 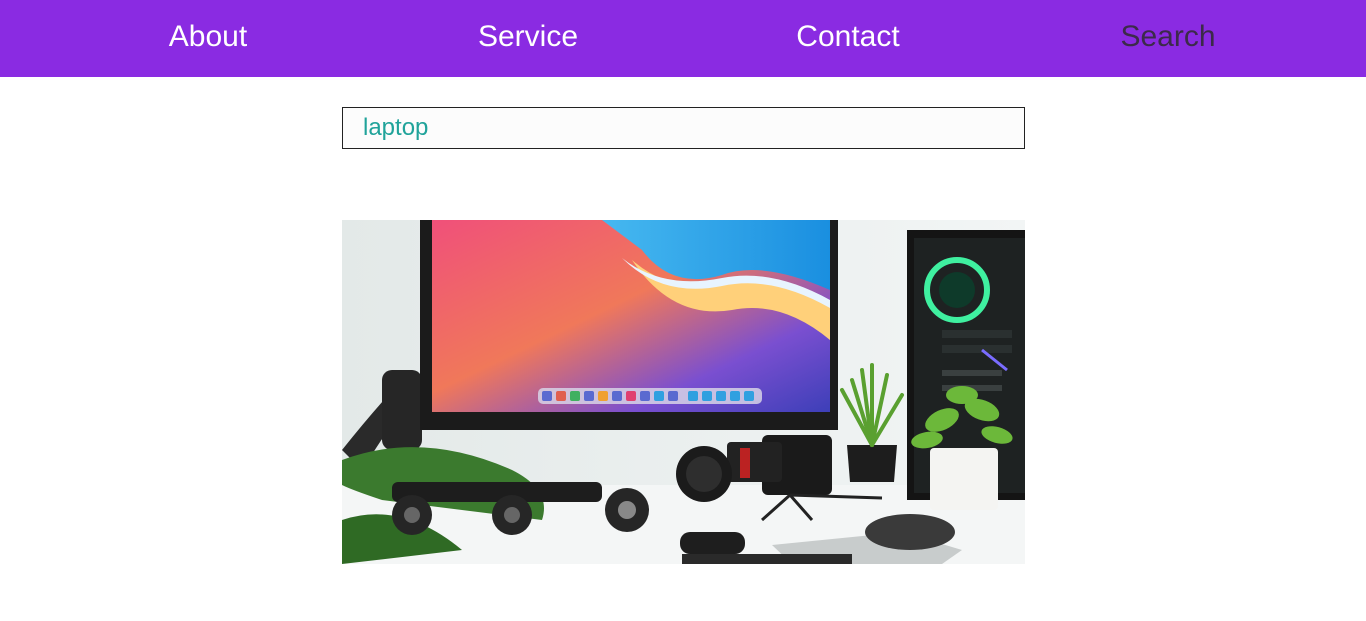 I want to click on nav-link-search: Search, so click(x=1168, y=38).